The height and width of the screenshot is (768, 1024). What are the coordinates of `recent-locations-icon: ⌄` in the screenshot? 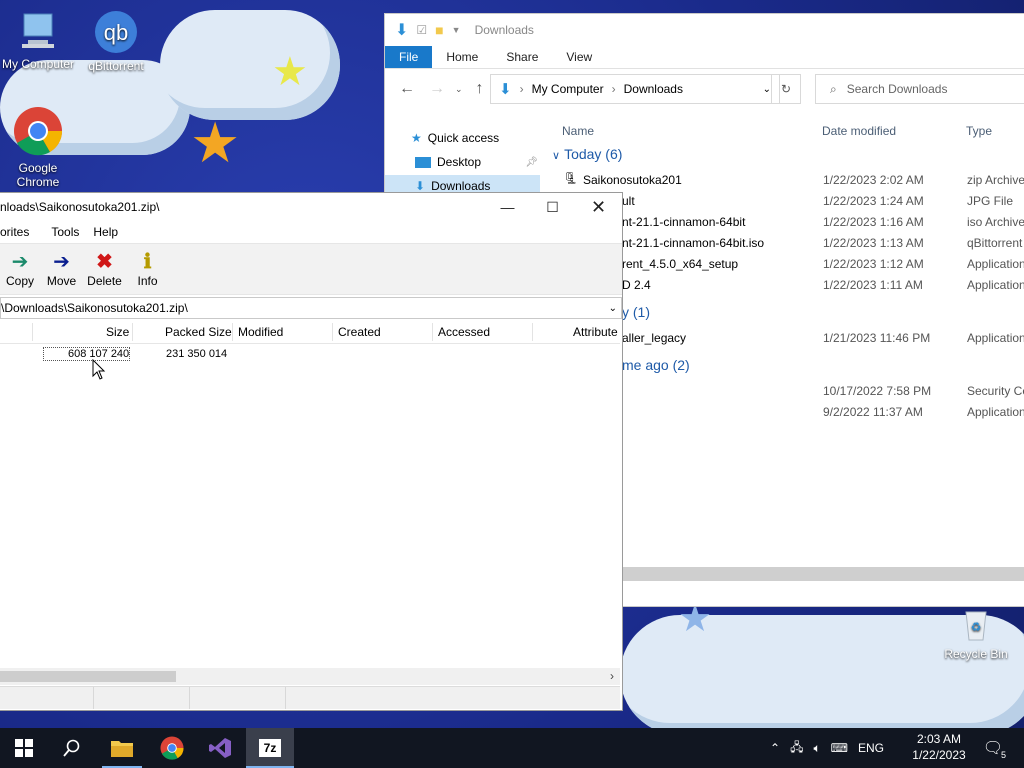 It's located at (459, 89).